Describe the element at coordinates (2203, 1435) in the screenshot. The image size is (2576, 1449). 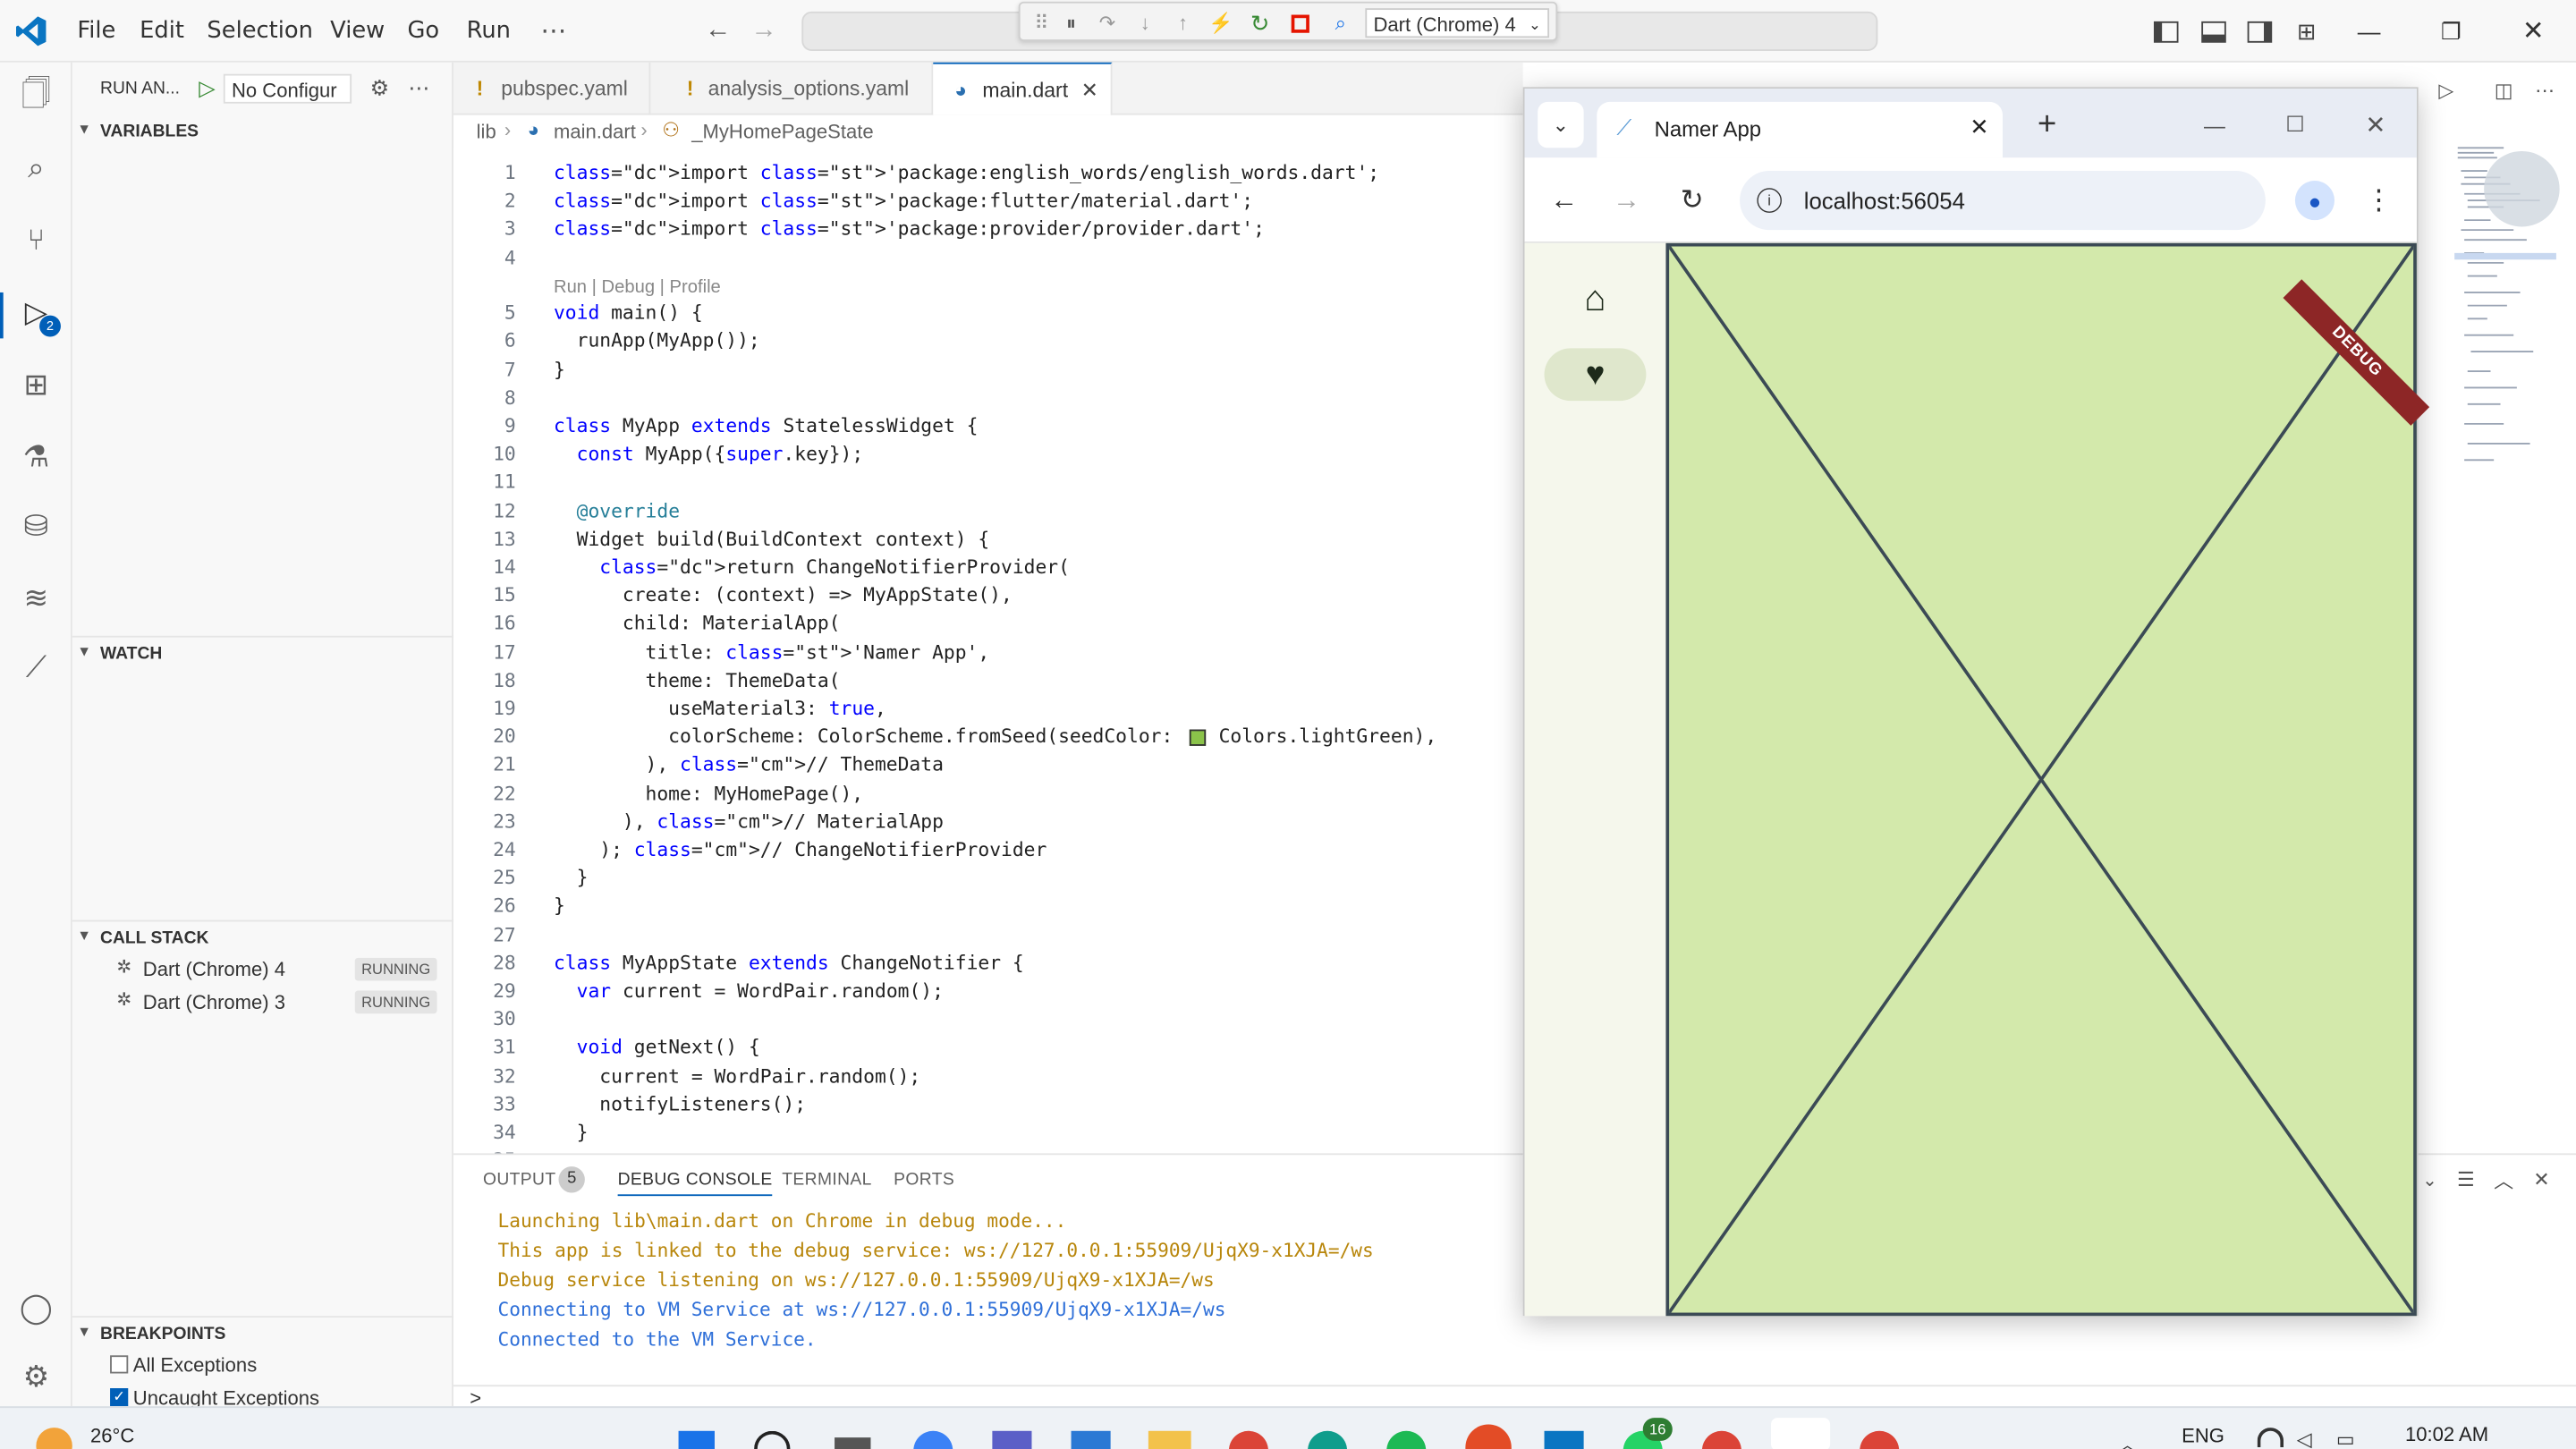
I see `language-indicator: ENG` at that location.